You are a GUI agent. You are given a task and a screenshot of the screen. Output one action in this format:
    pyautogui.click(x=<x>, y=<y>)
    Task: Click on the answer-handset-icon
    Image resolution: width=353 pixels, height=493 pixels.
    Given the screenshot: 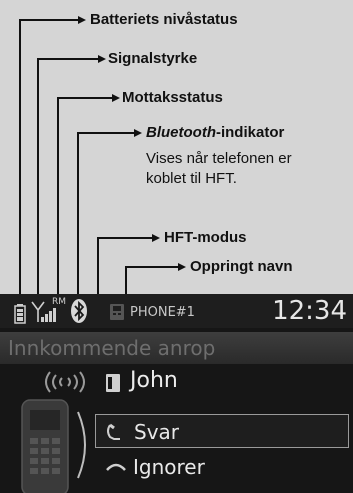 What is the action you would take?
    pyautogui.click(x=113, y=431)
    